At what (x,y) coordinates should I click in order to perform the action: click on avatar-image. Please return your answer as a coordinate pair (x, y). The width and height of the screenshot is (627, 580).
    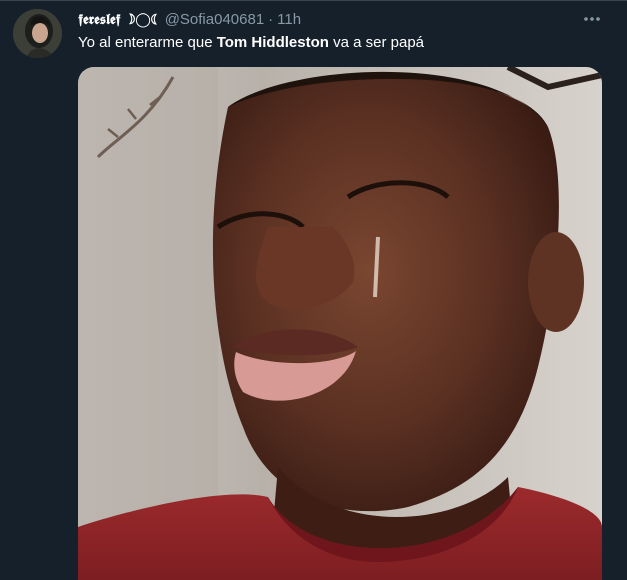
    Looking at the image, I should click on (37, 33).